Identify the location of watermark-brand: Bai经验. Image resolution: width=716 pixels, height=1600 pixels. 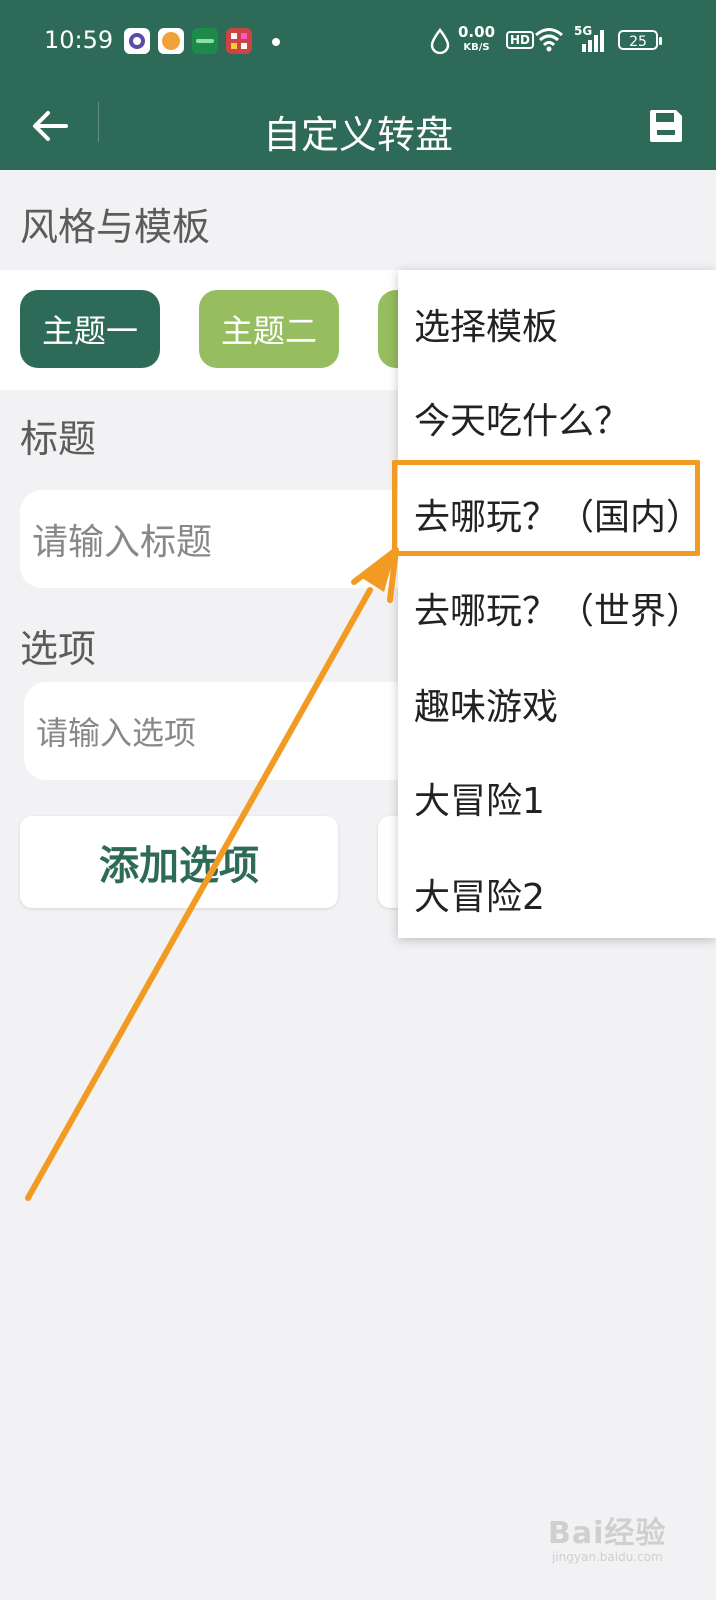
(607, 1533).